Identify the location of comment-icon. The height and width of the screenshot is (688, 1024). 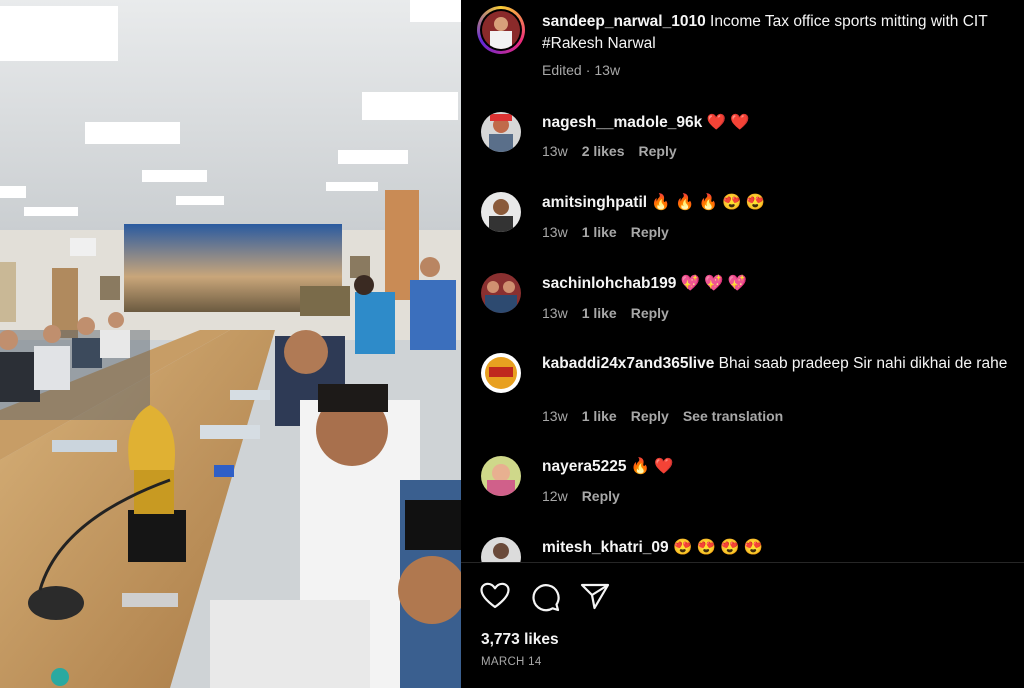
(546, 598).